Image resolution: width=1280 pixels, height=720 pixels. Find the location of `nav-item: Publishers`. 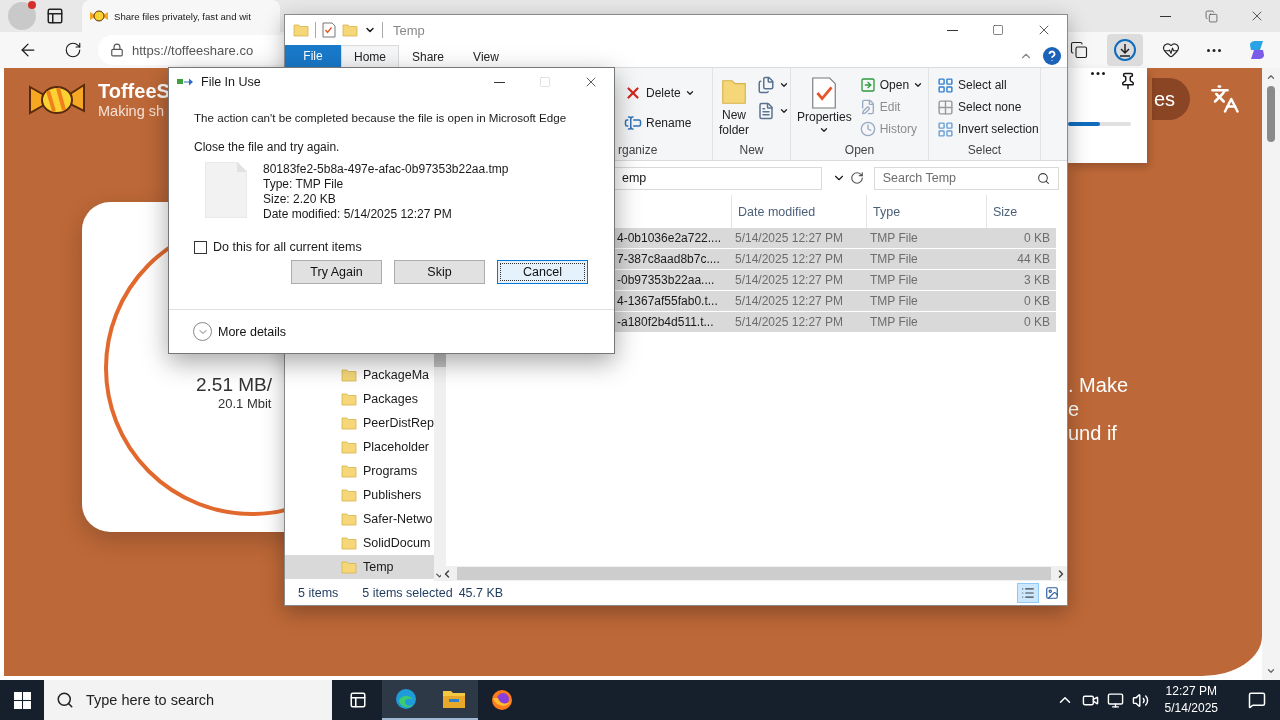

nav-item: Publishers is located at coordinates (359, 495).